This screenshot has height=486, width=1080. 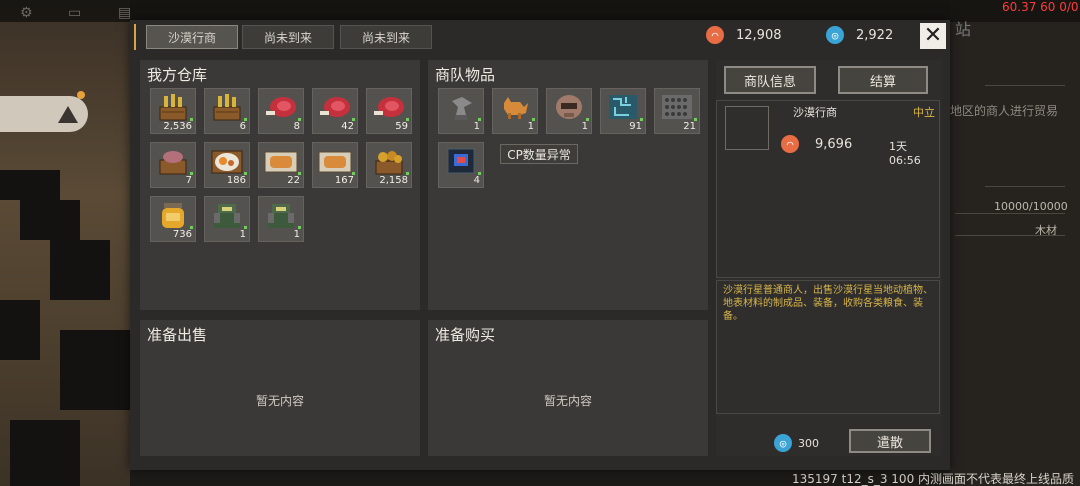 I want to click on warehouse-item-slot: 59, so click(x=389, y=111).